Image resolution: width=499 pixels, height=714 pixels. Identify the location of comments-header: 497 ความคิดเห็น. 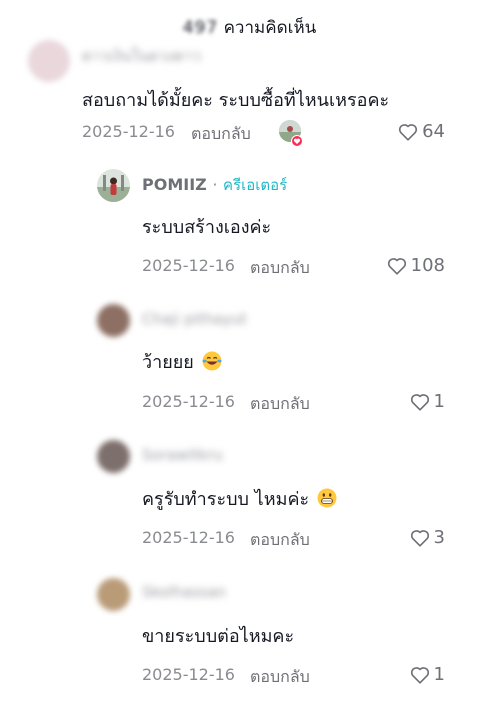
(249, 27).